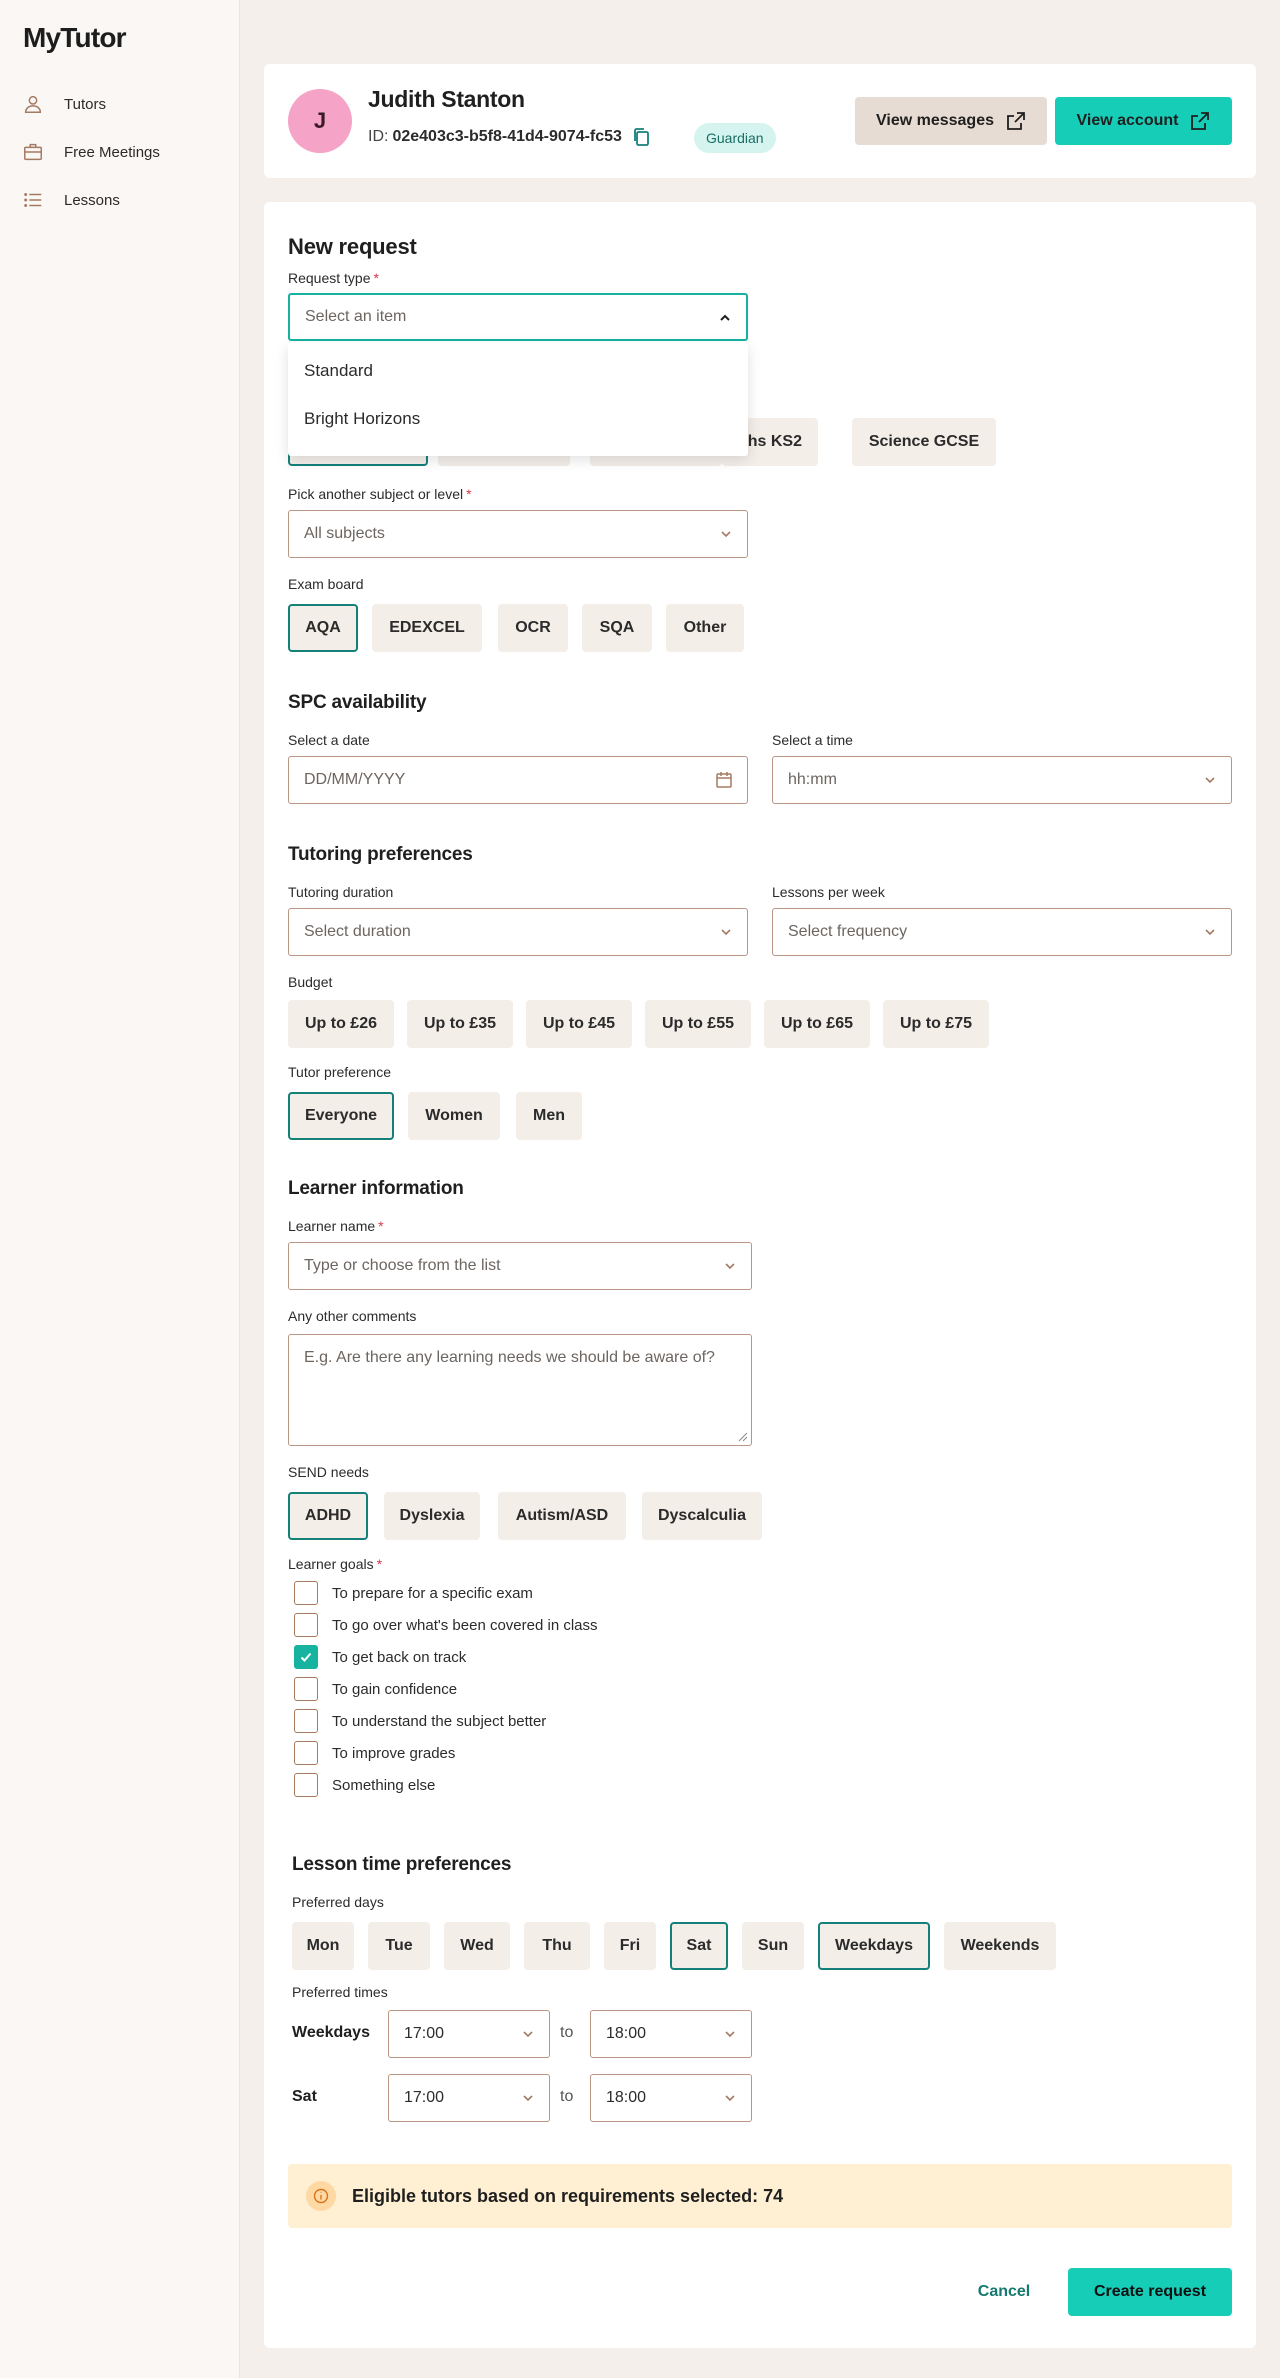 The image size is (1280, 2378). I want to click on tutor-pref-women: Women, so click(454, 1116).